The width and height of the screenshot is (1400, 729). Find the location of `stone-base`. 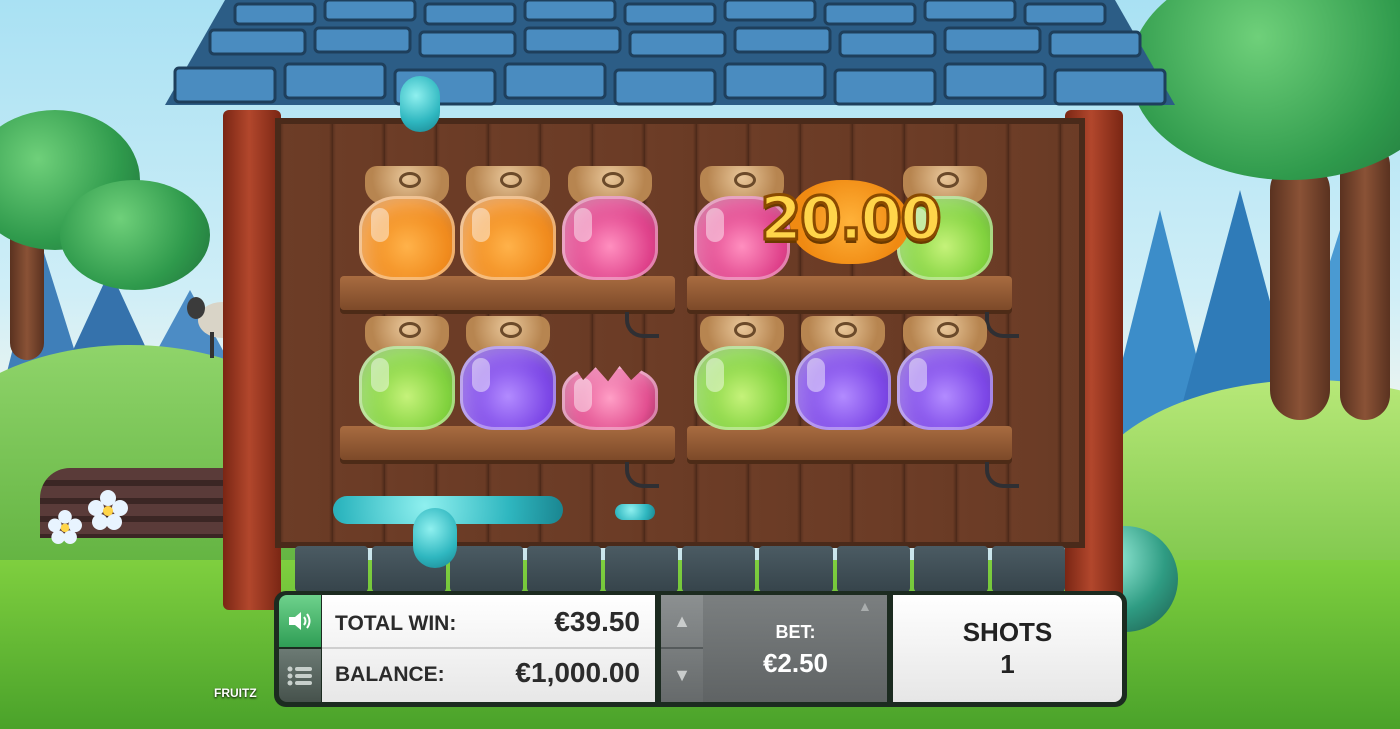

stone-base is located at coordinates (680, 569).